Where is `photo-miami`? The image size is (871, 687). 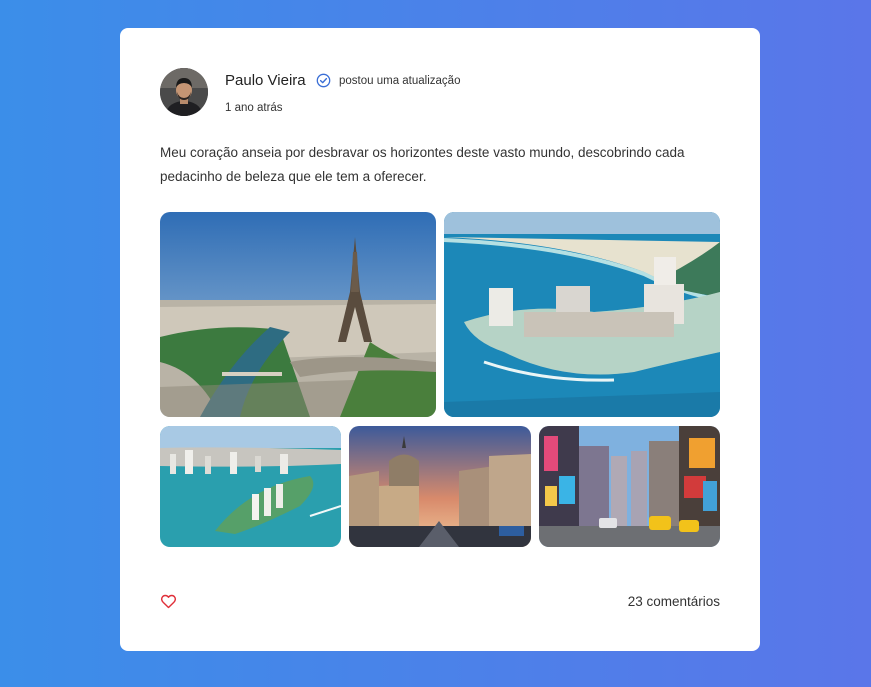 photo-miami is located at coordinates (250, 486).